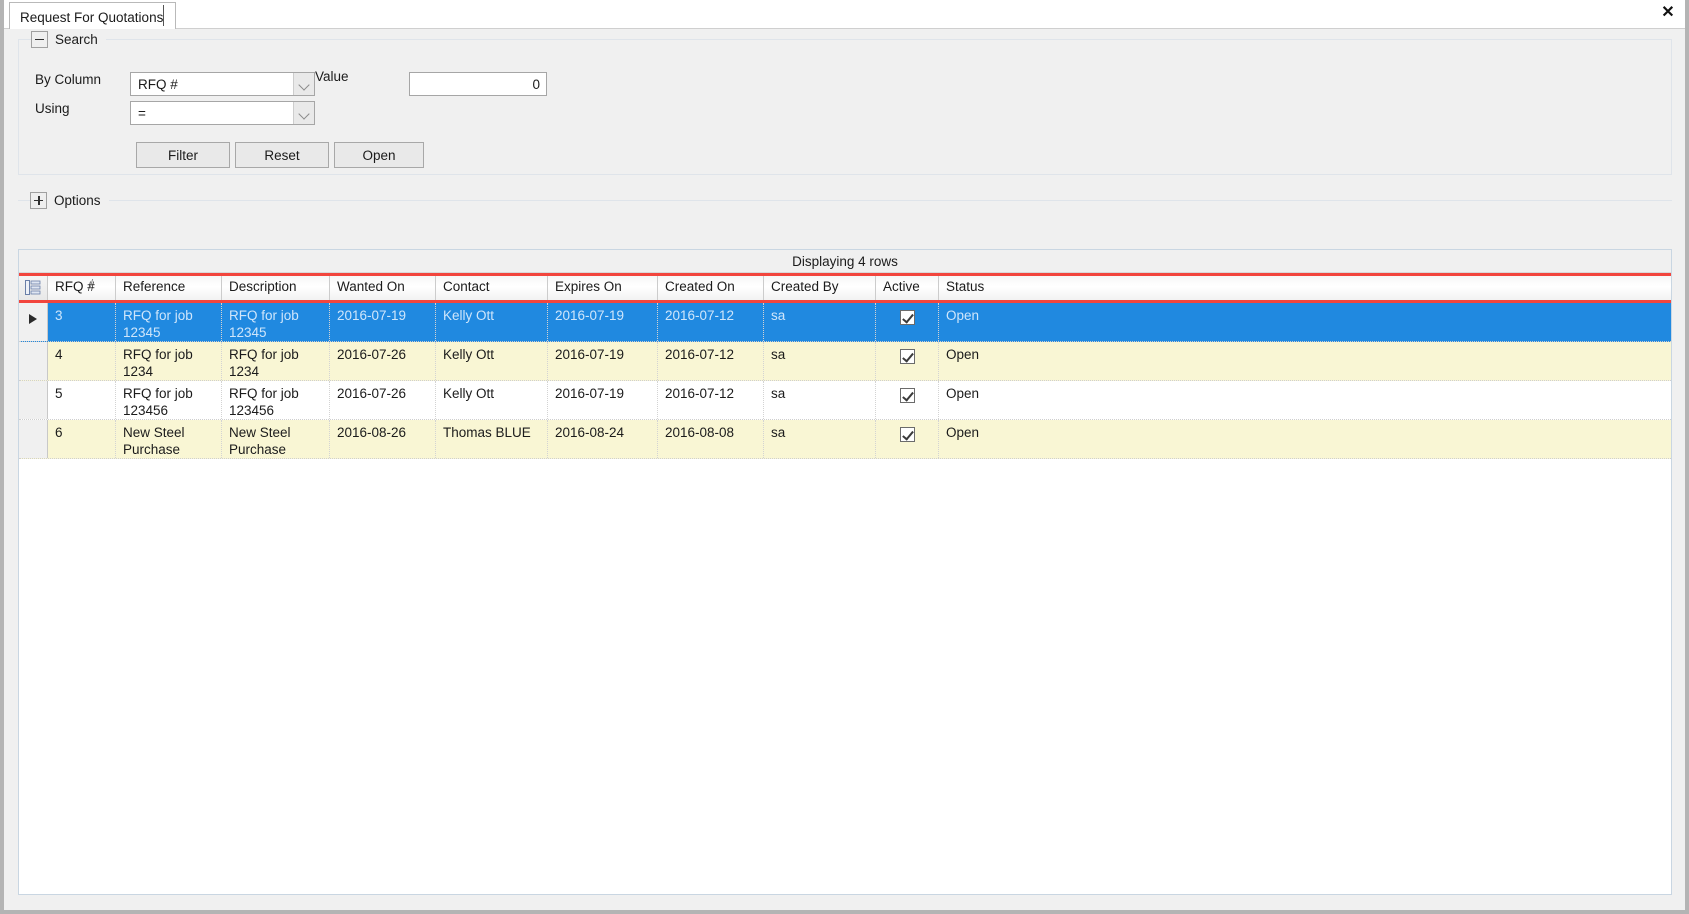 The height and width of the screenshot is (914, 1689). Describe the element at coordinates (82, 288) in the screenshot. I see `grid-column-header: RFQ # /` at that location.